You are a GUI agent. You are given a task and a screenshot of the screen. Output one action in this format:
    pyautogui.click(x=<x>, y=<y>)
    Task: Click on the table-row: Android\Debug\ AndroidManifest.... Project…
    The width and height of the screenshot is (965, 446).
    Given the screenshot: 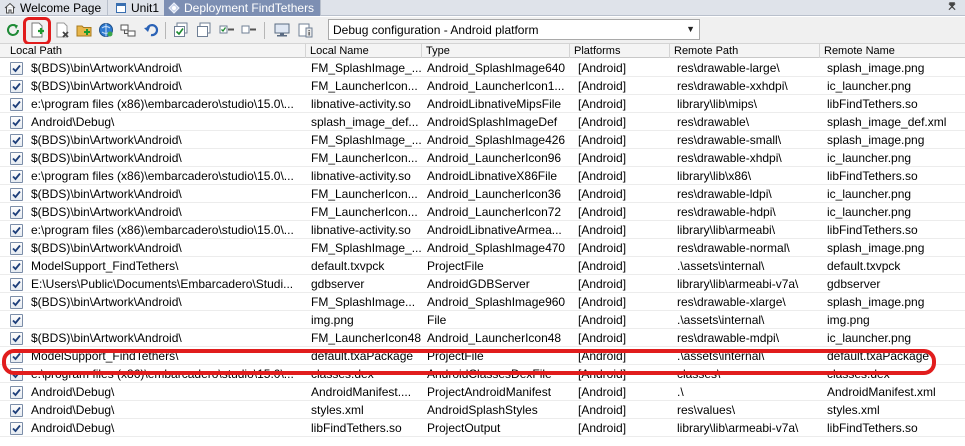 What is the action you would take?
    pyautogui.click(x=482, y=392)
    